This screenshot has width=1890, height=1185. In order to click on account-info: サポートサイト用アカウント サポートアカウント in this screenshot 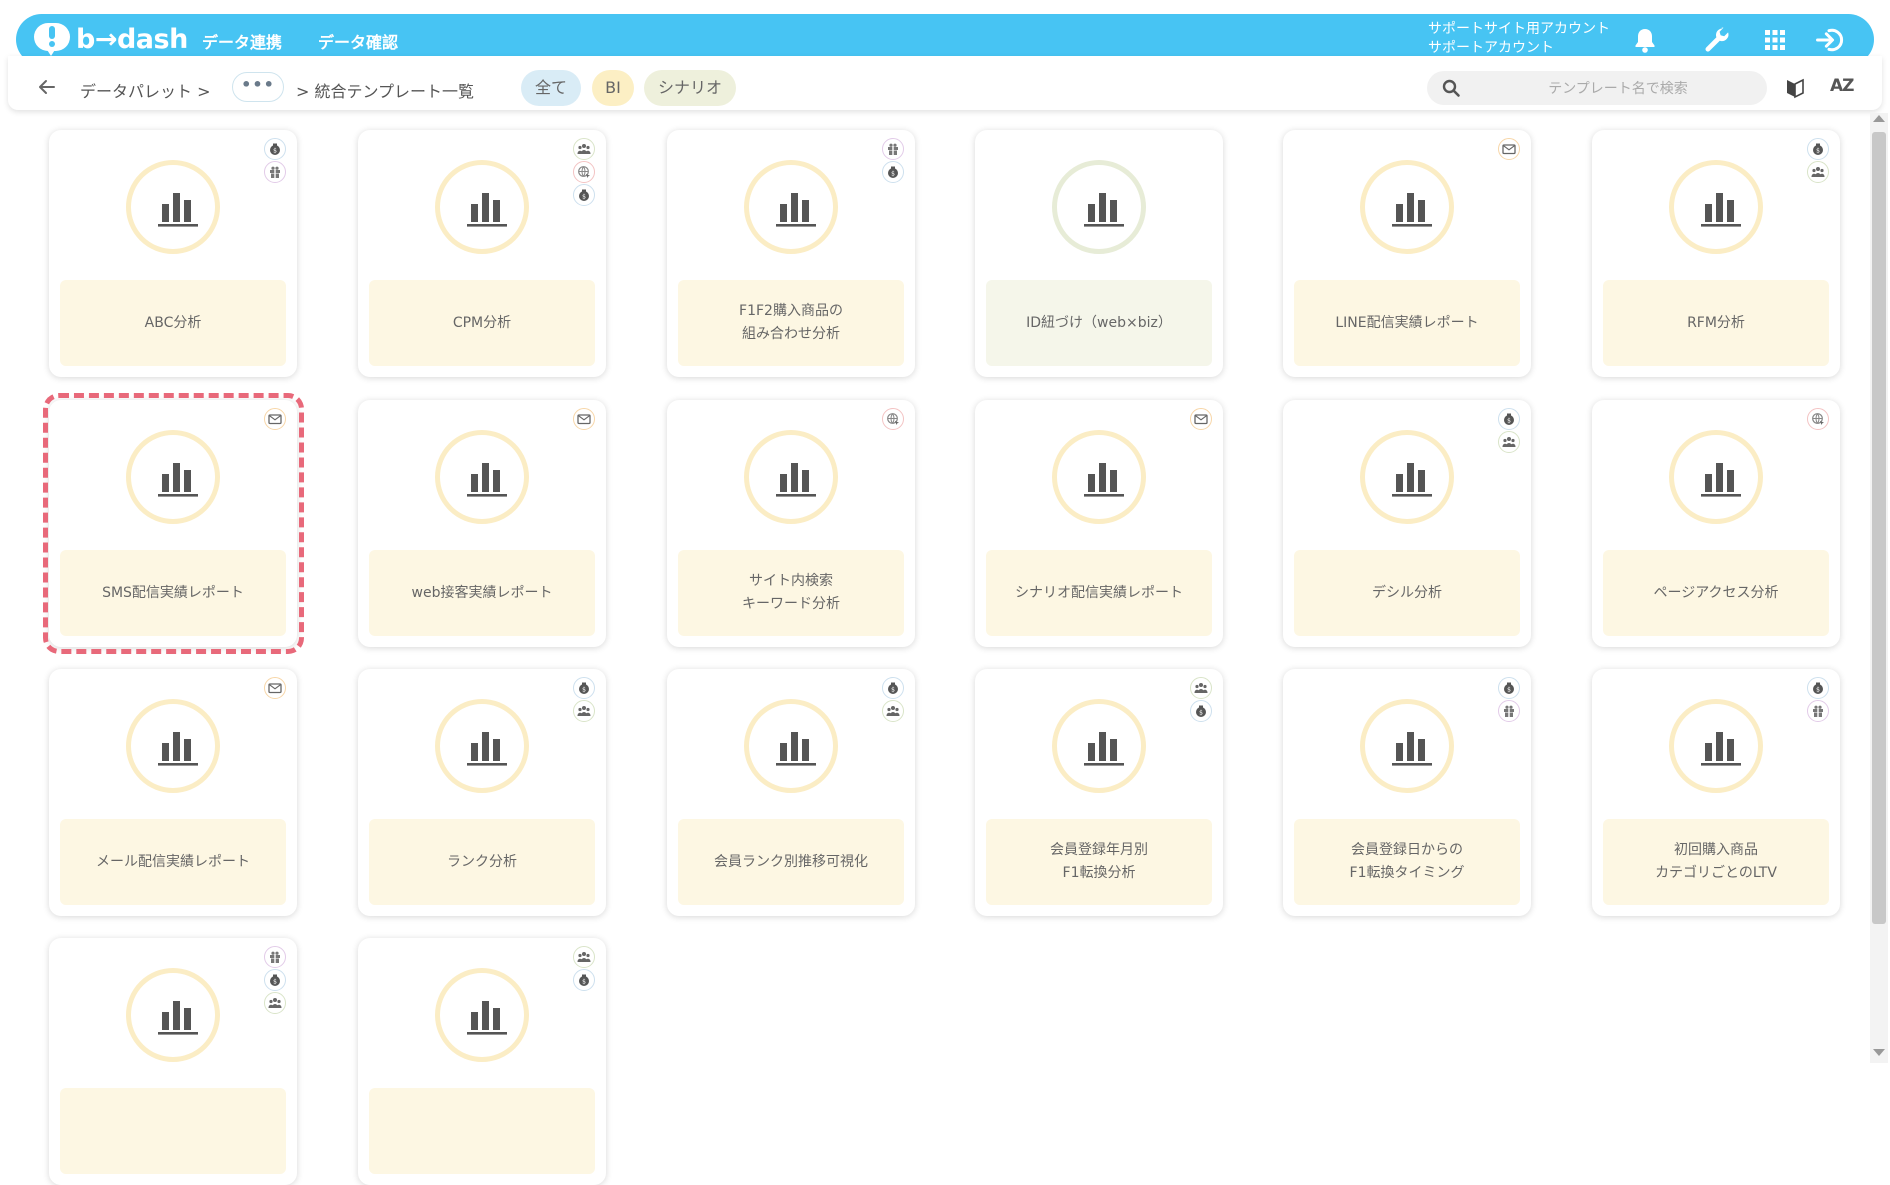, I will do `click(1519, 39)`.